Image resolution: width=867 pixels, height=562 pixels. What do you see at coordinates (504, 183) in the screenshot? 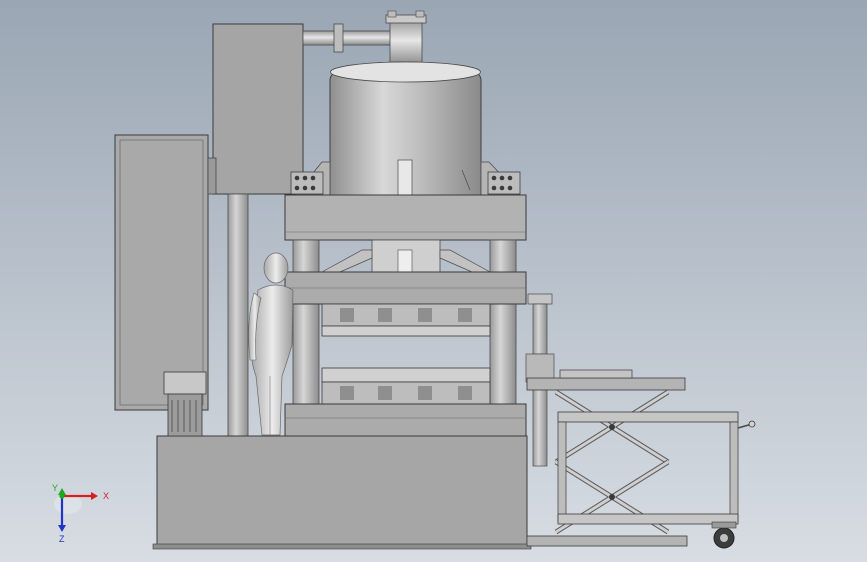
I see `right-flange-block` at bounding box center [504, 183].